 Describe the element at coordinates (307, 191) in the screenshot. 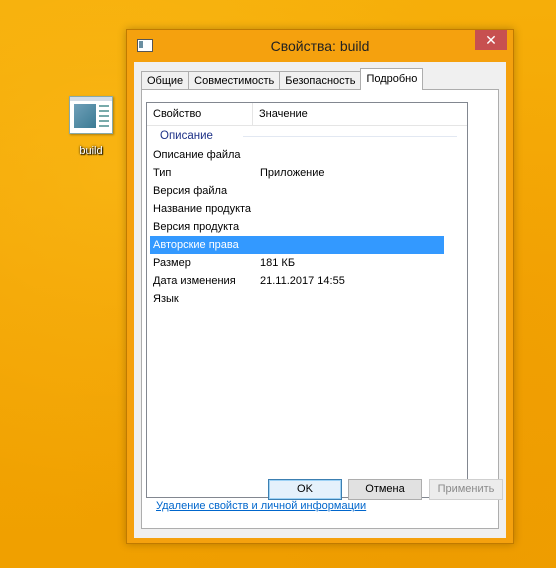

I see `list-item: Версия файла` at that location.